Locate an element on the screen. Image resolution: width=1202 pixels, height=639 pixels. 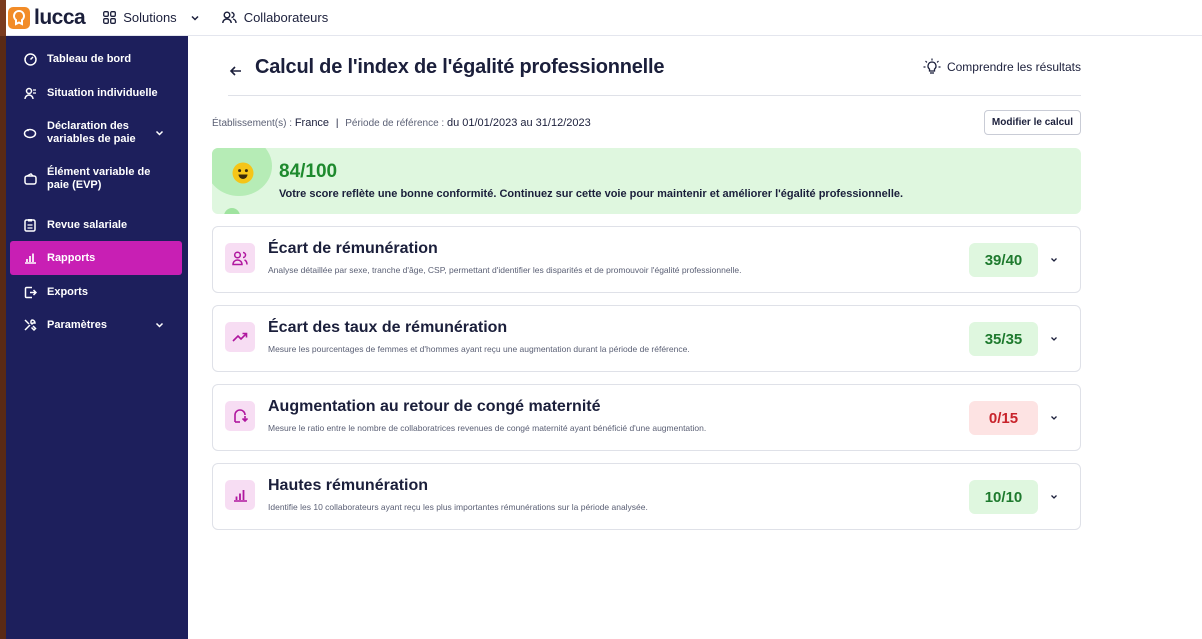
card-score-badge: 39/40 is located at coordinates (1003, 260).